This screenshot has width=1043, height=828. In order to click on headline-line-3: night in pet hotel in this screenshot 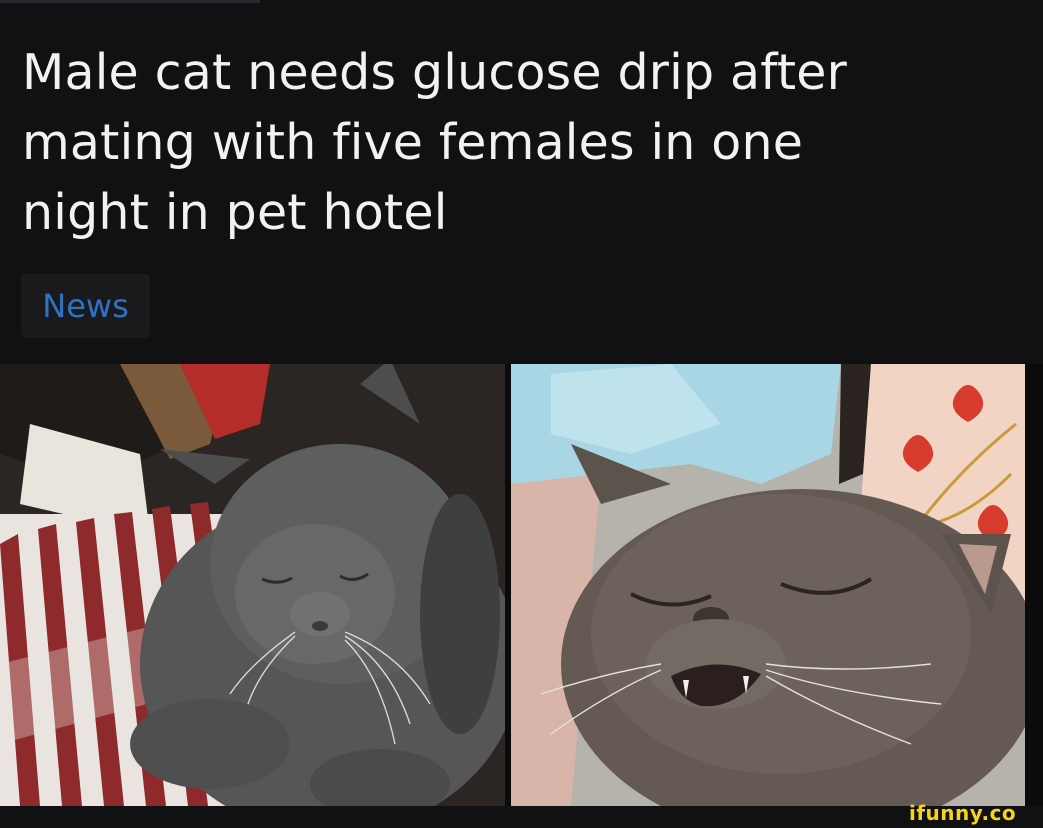, I will do `click(235, 212)`.